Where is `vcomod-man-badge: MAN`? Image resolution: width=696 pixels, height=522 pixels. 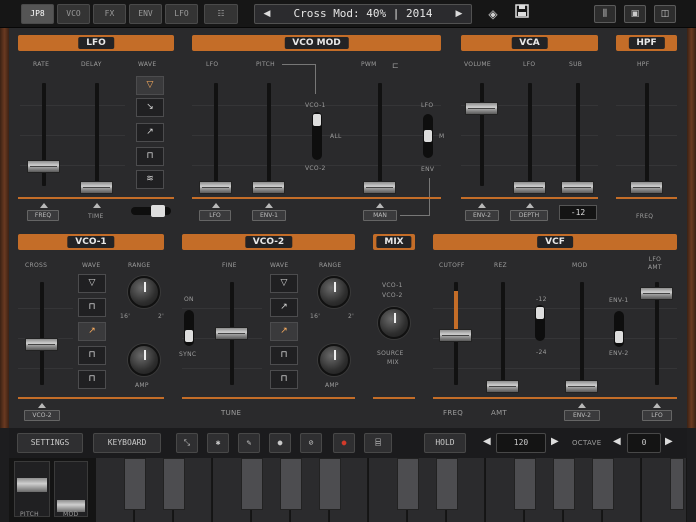
vcomod-man-badge: MAN is located at coordinates (380, 215).